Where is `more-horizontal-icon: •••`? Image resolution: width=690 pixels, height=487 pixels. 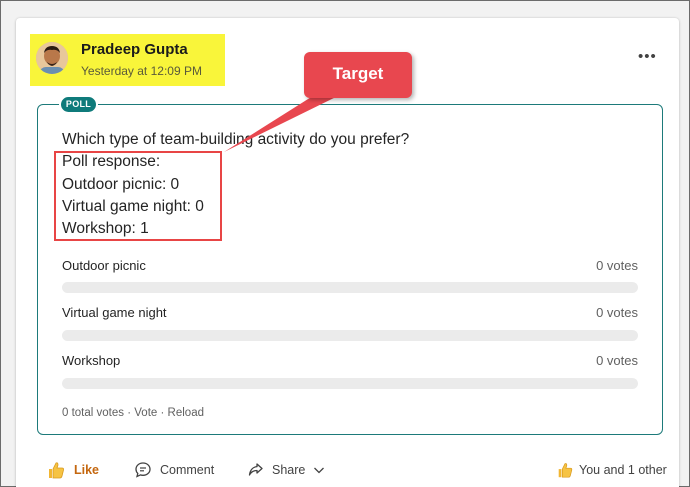
more-horizontal-icon: ••• is located at coordinates (647, 57).